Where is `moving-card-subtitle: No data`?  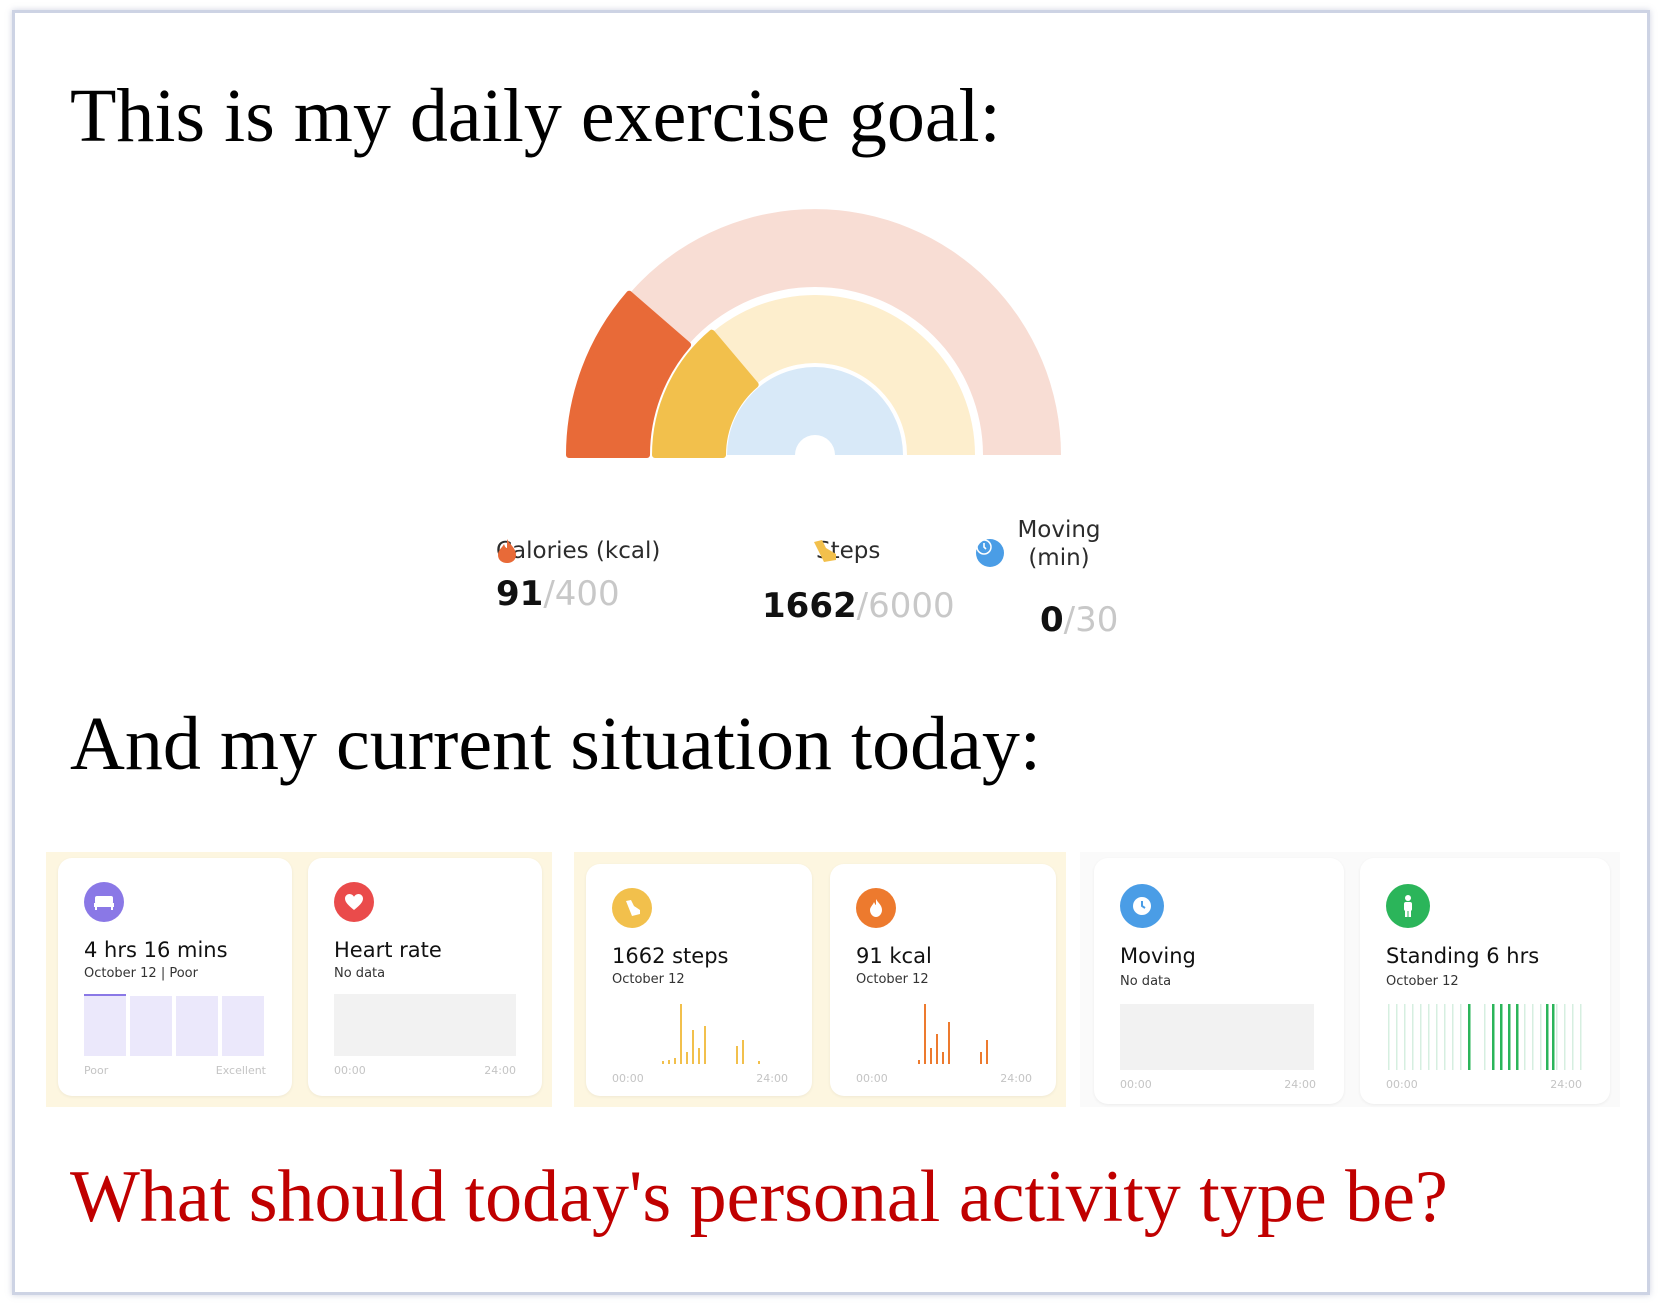 moving-card-subtitle: No data is located at coordinates (1146, 981).